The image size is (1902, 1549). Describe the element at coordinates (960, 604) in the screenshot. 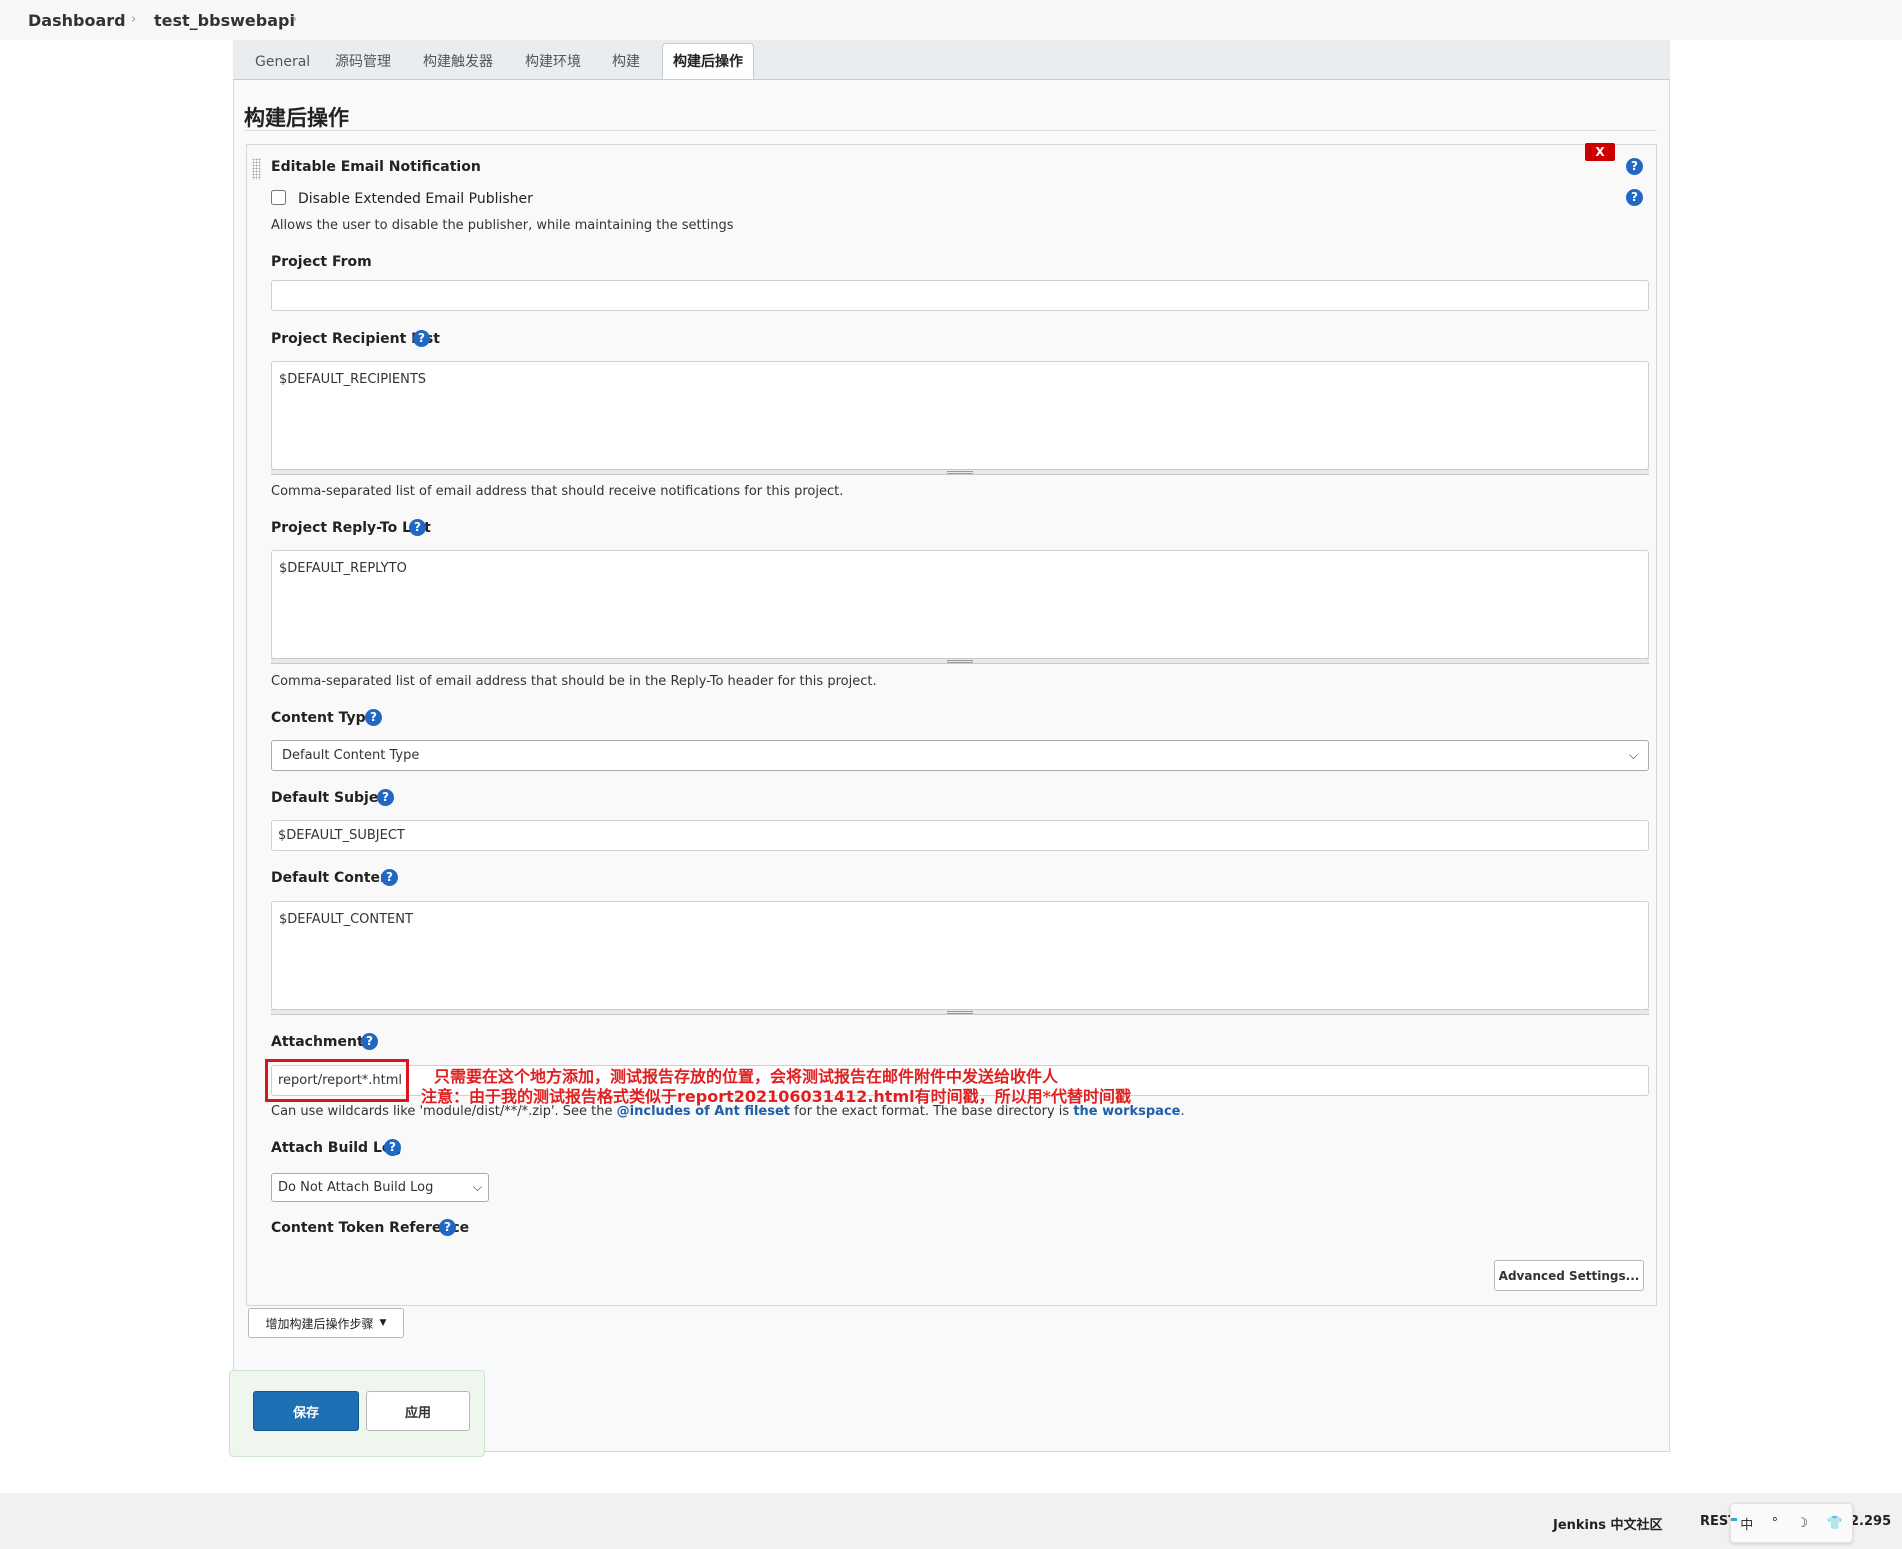

I see `reply-to-textarea: $DEFAULT_REPLYTO` at that location.